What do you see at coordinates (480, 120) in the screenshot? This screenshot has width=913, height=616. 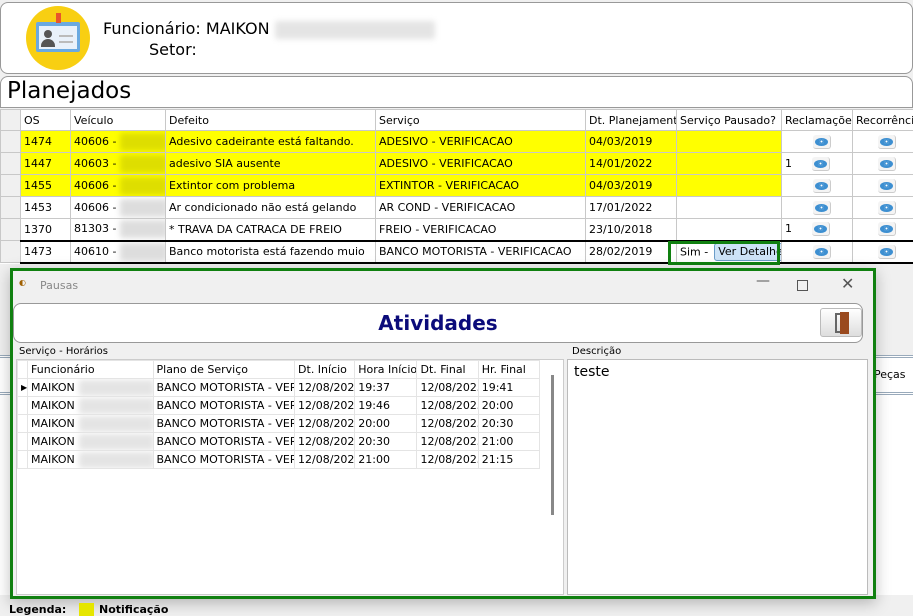 I see `col-servico: Serviço` at bounding box center [480, 120].